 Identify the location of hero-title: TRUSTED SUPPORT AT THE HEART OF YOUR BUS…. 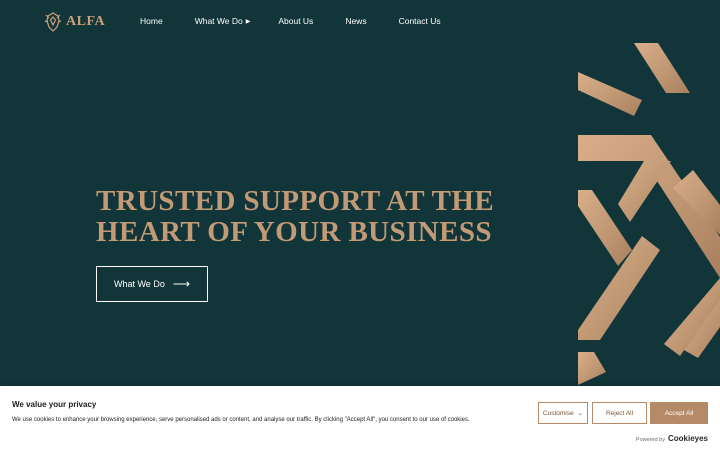
(316, 217).